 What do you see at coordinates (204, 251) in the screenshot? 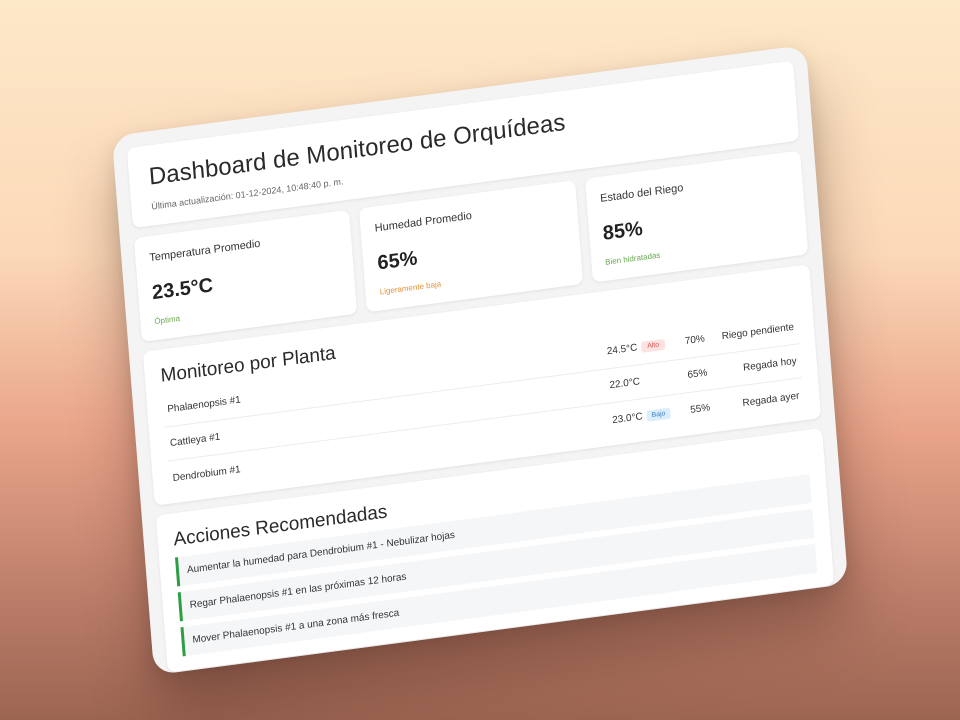
I see `stat-label: Temperatura Promedio` at bounding box center [204, 251].